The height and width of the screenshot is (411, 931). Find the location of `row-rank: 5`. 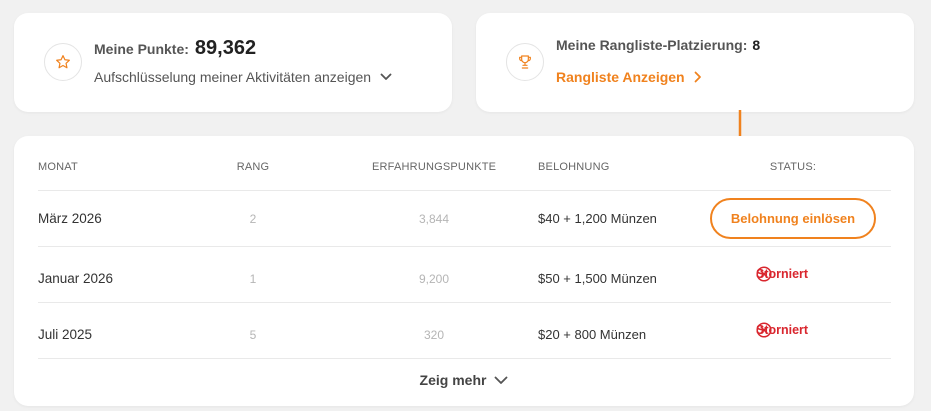

row-rank: 5 is located at coordinates (253, 335).